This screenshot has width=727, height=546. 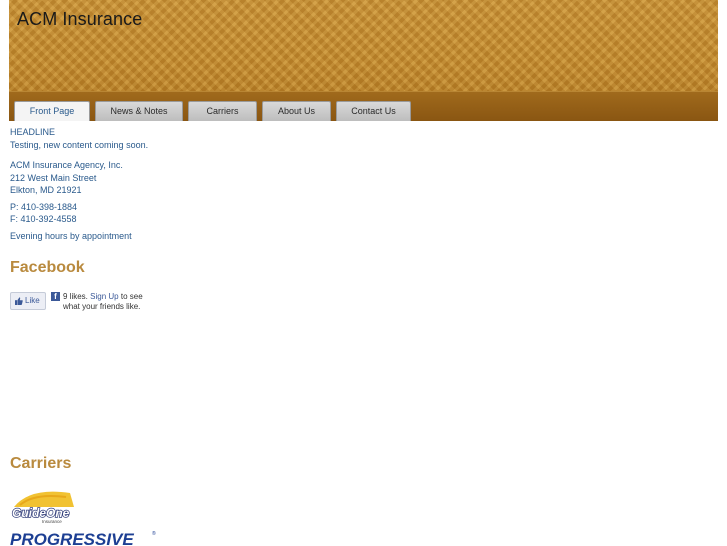 What do you see at coordinates (75, 296) in the screenshot?
I see `likes-count: 9 likes.` at bounding box center [75, 296].